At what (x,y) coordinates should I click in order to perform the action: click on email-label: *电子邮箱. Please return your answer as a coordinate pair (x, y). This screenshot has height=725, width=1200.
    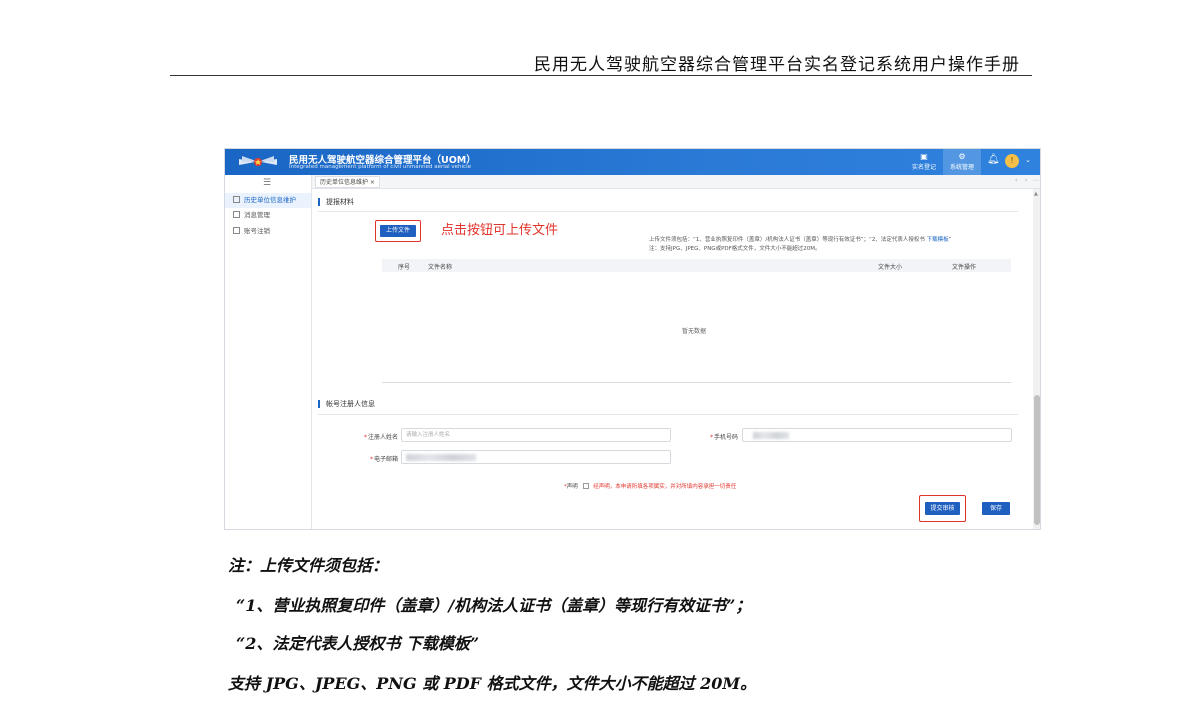
    Looking at the image, I should click on (375, 458).